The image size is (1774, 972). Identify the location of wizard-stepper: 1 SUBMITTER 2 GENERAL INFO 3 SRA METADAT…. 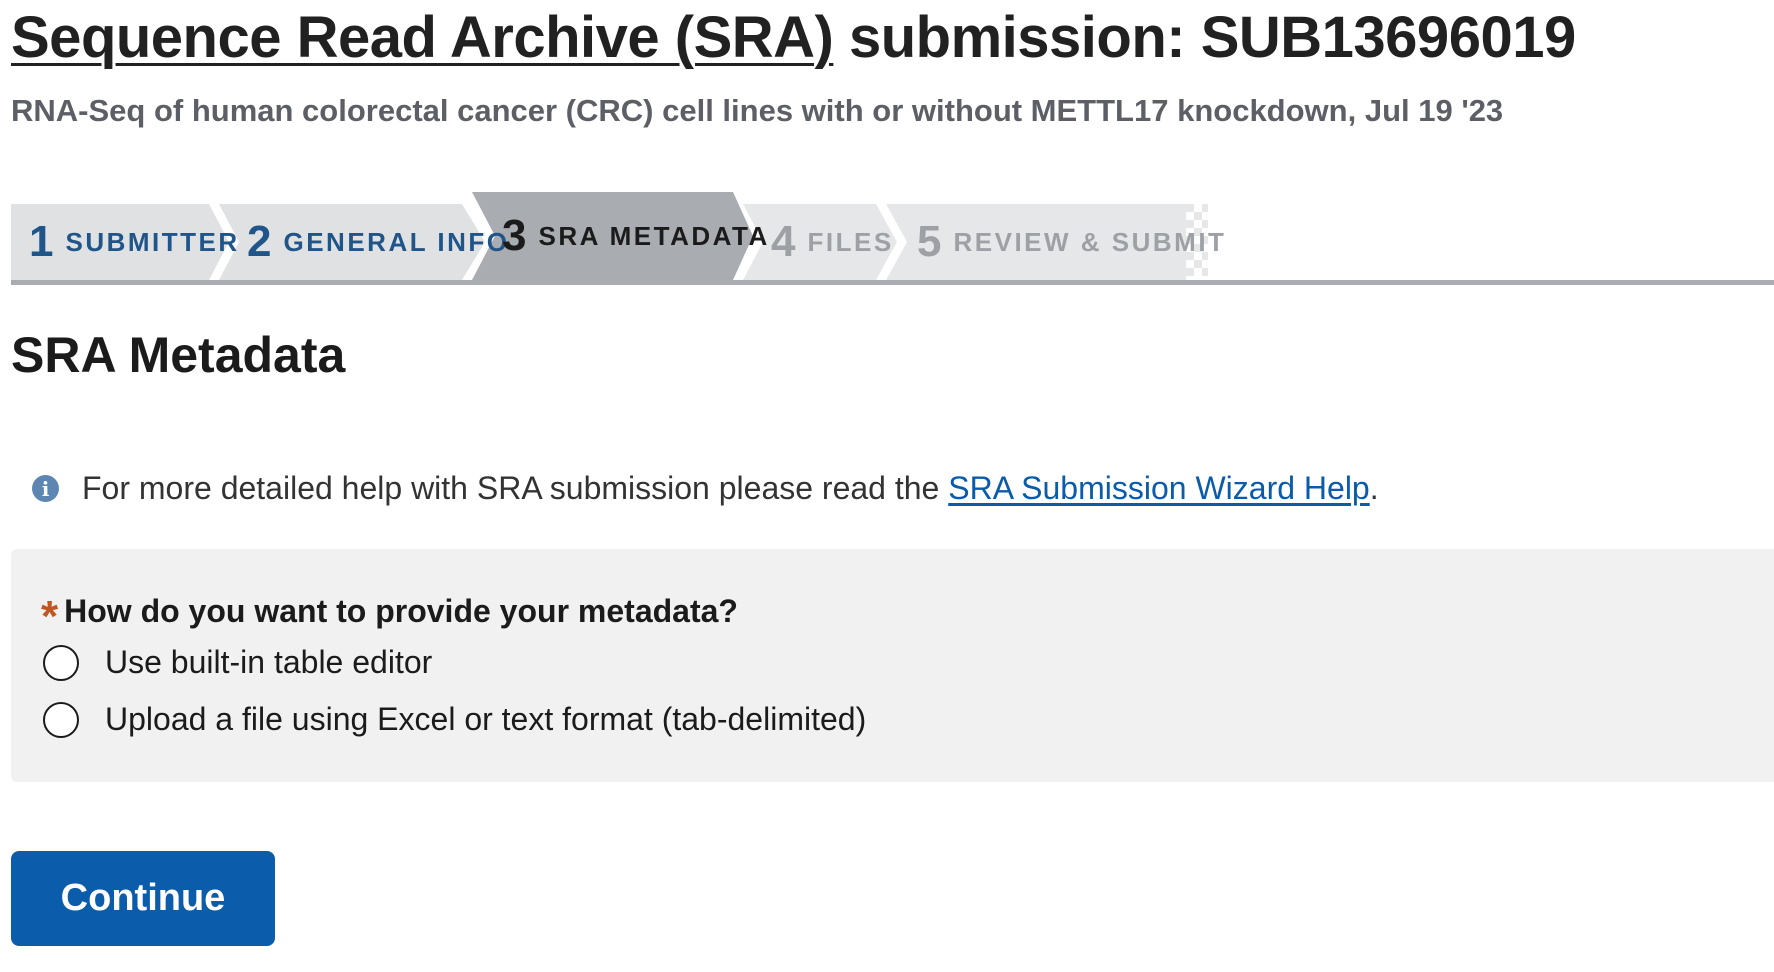
(892, 240).